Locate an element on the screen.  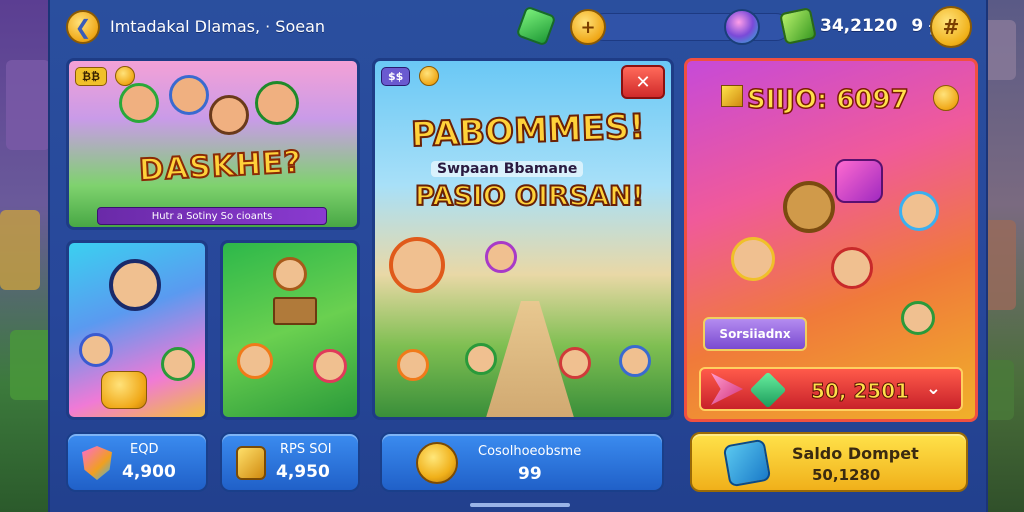
gem-icon is located at coordinates (768, 390).